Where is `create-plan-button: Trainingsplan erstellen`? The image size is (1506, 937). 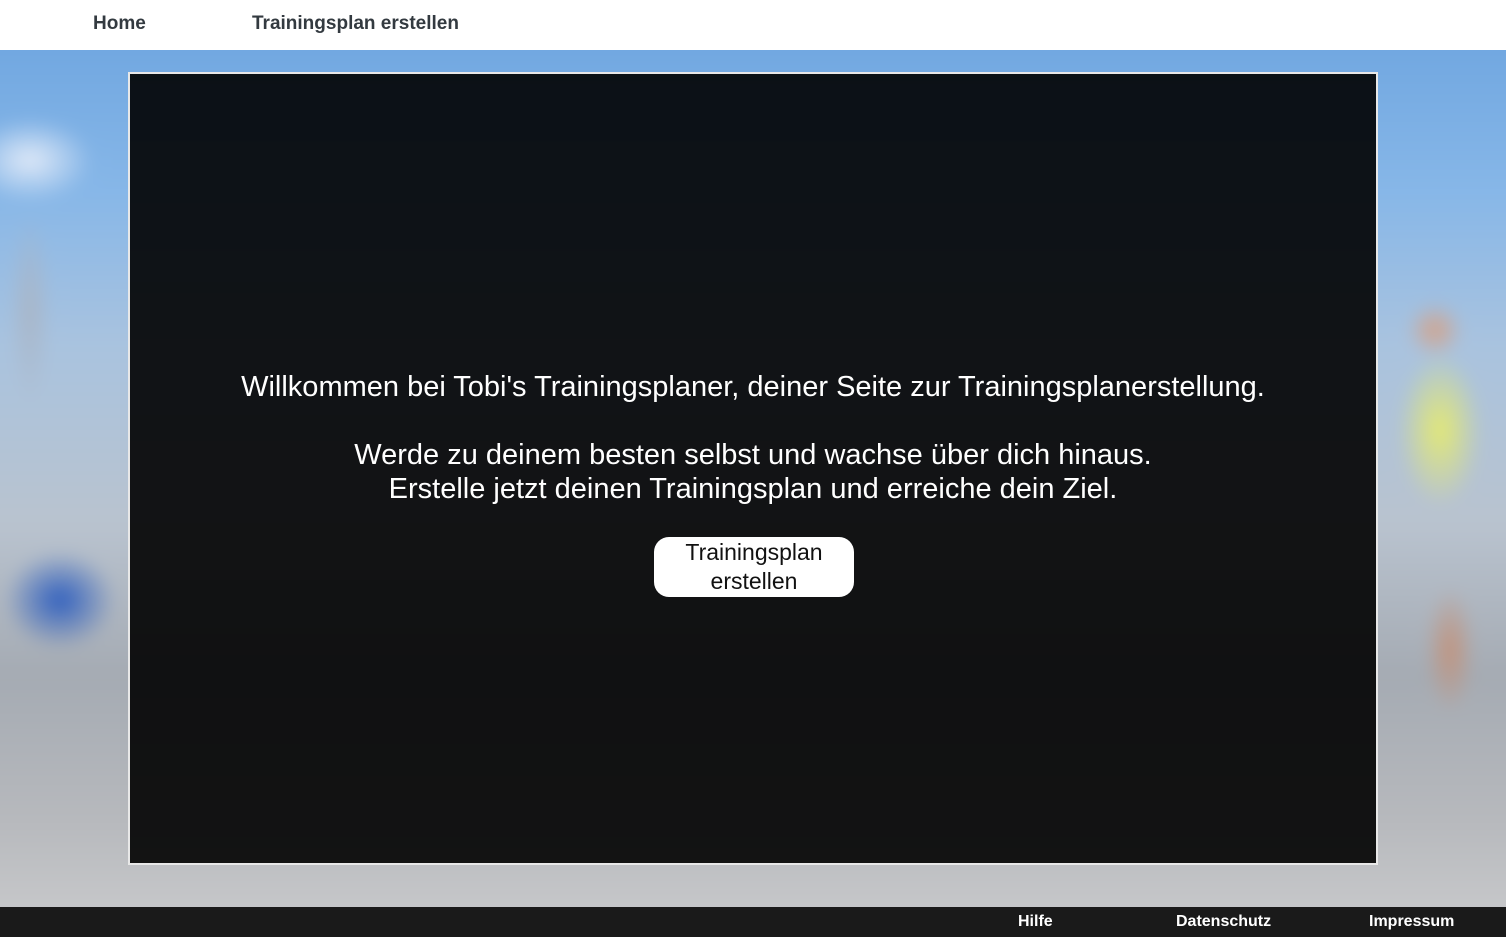
create-plan-button: Trainingsplan erstellen is located at coordinates (754, 567).